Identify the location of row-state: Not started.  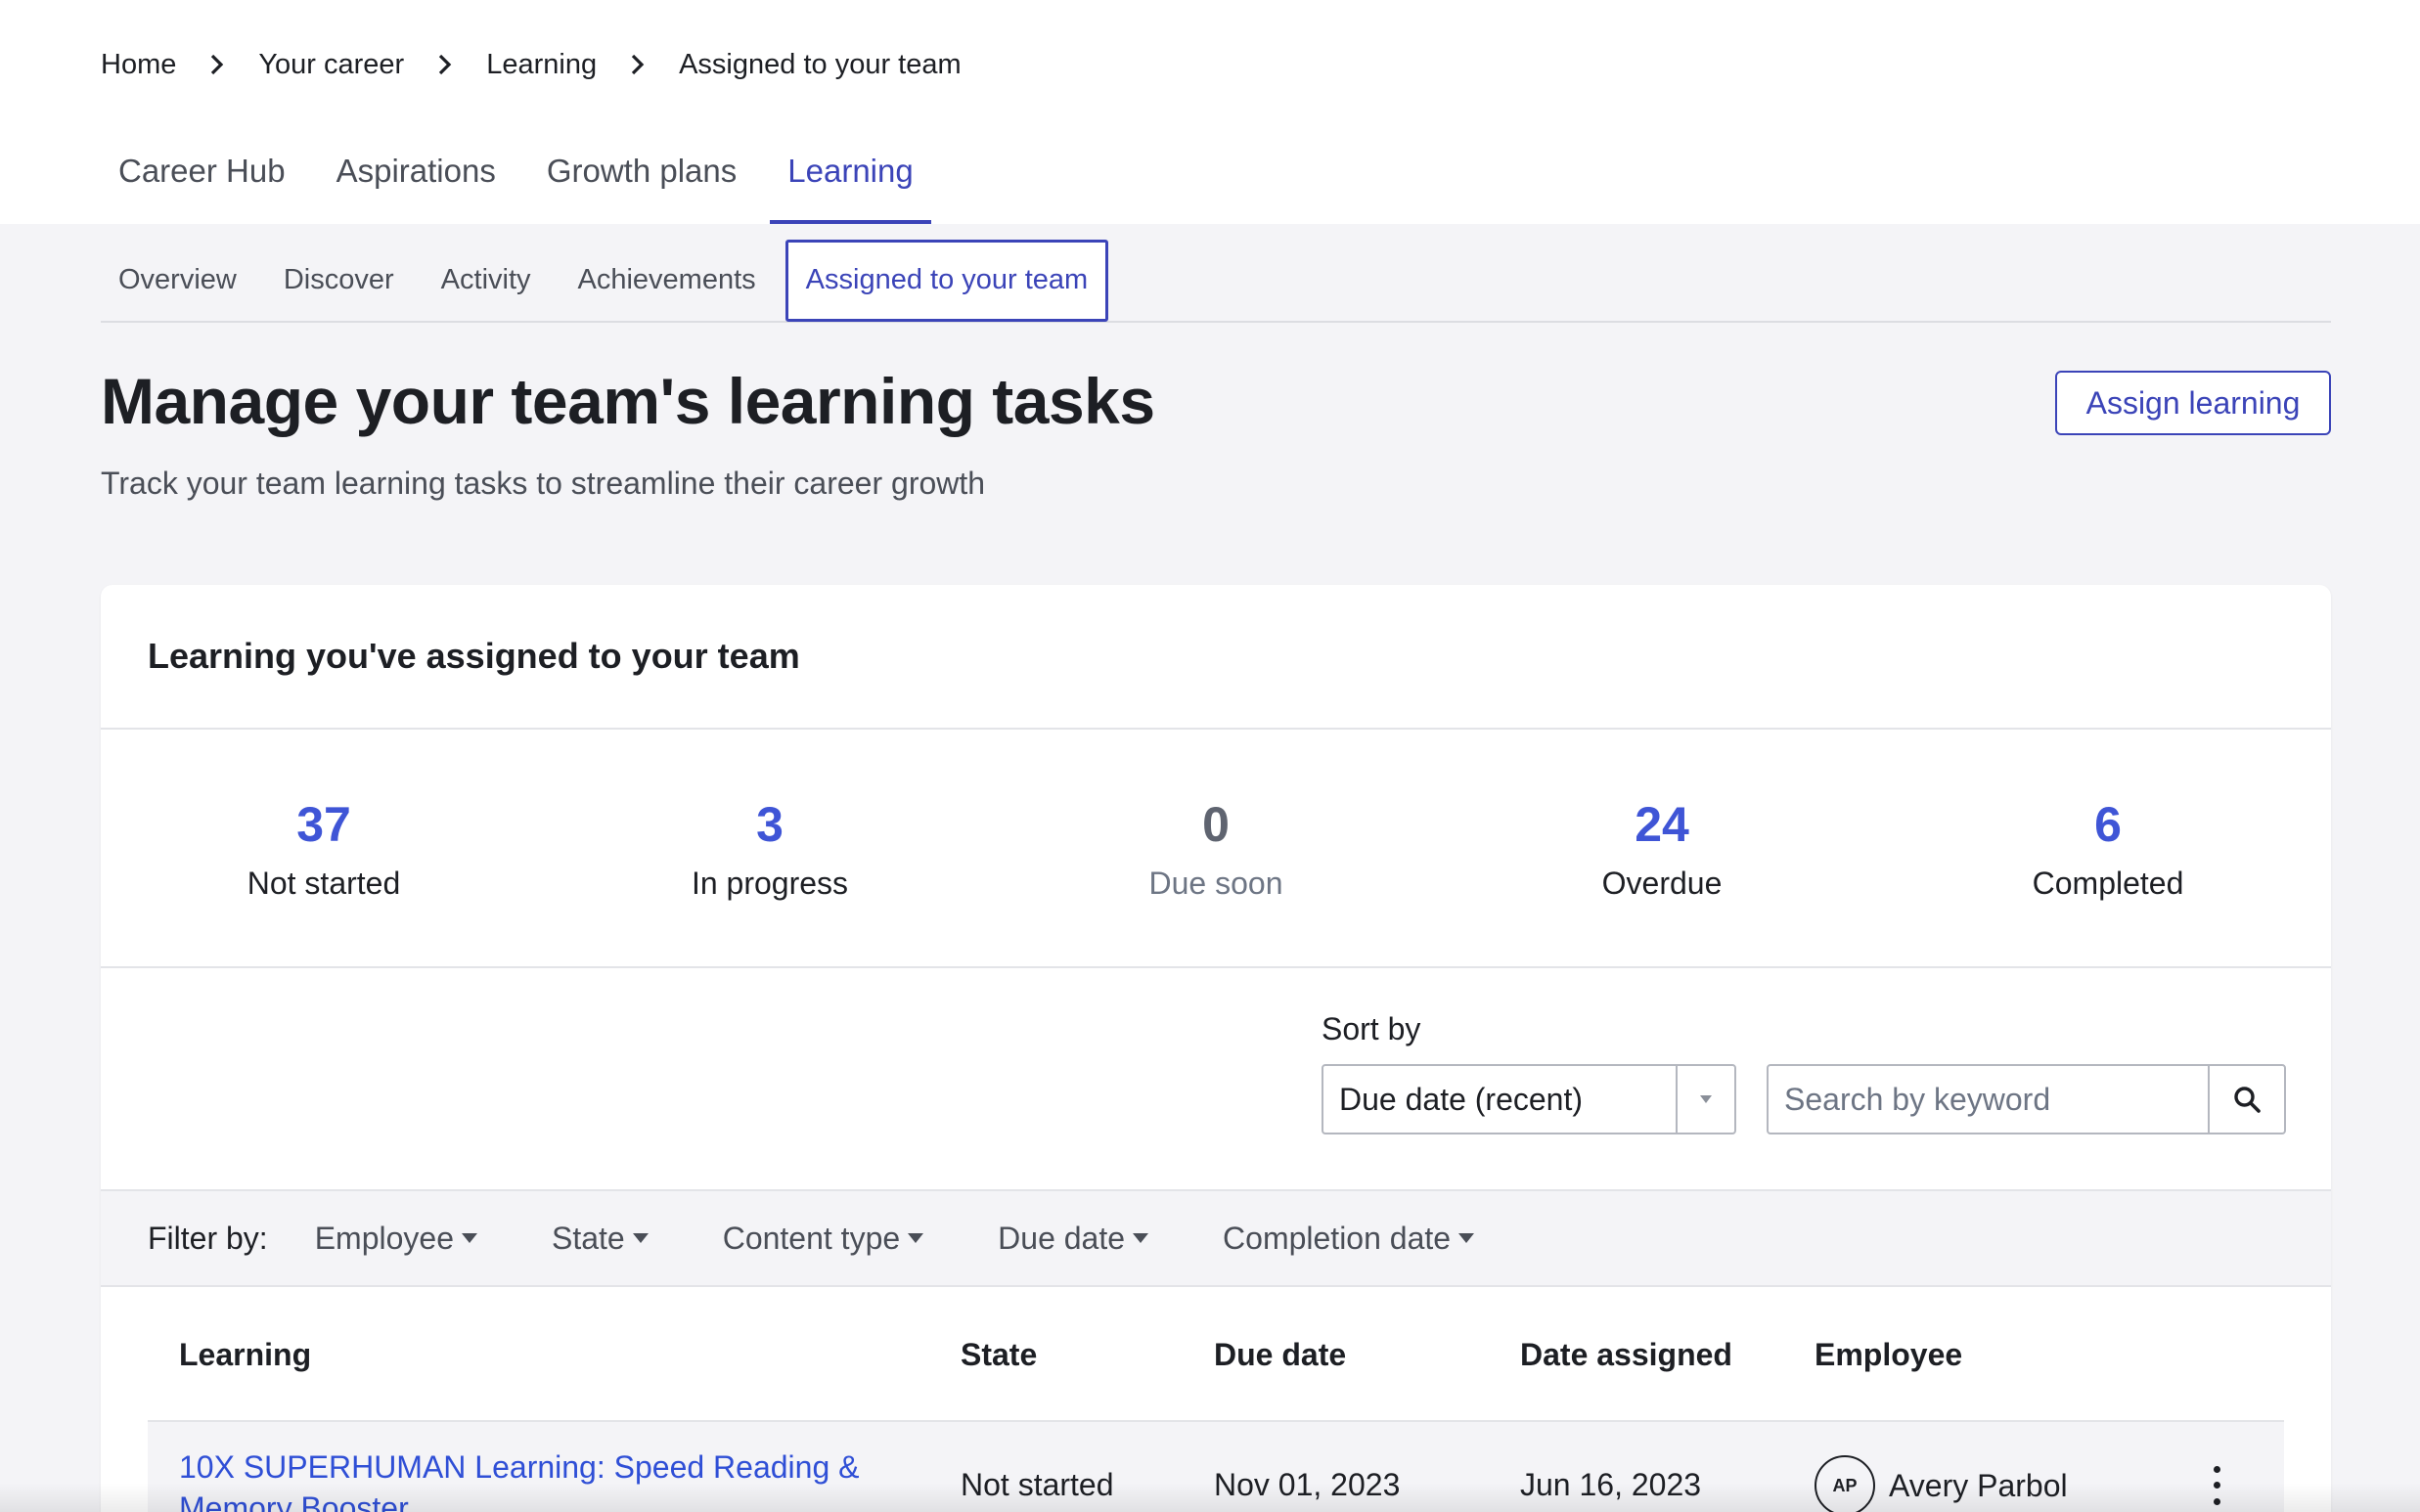
(1037, 1485).